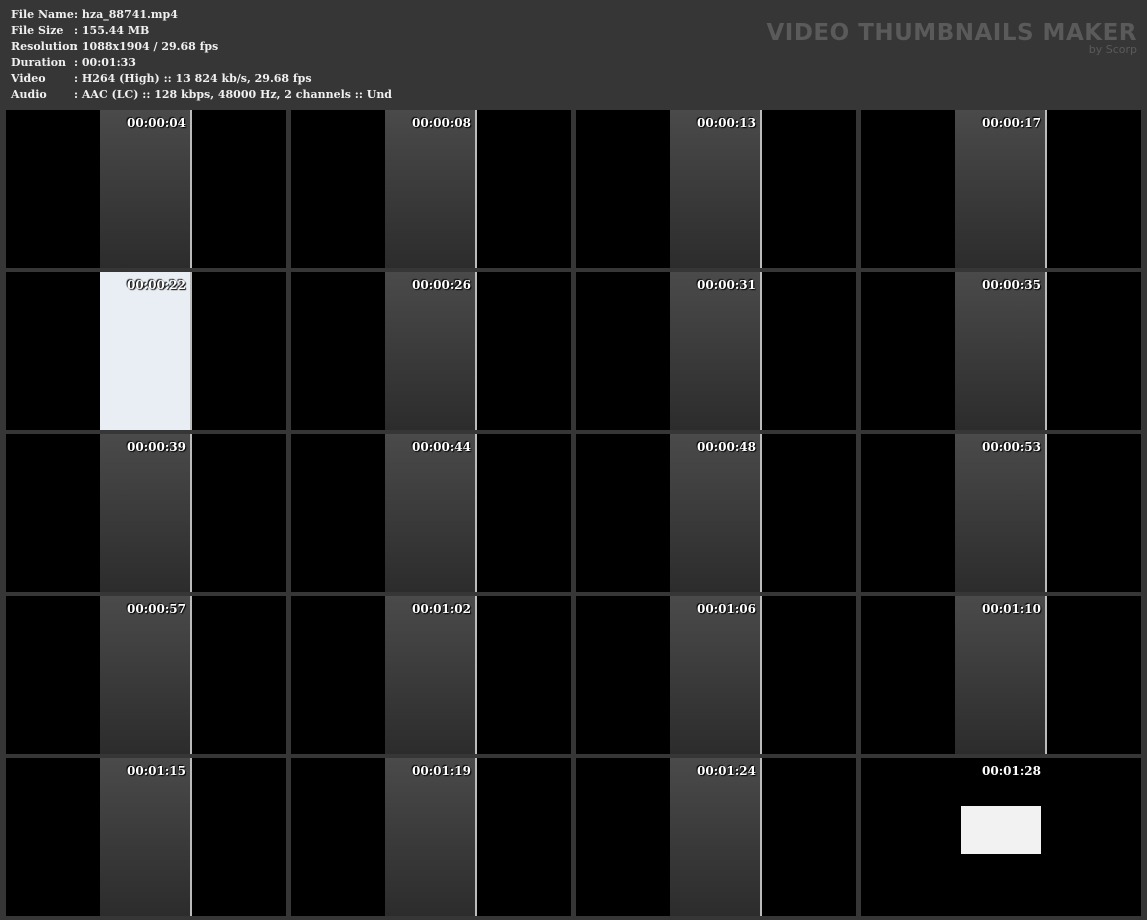 This screenshot has height=920, width=1147. I want to click on info-label: Video, so click(28, 78).